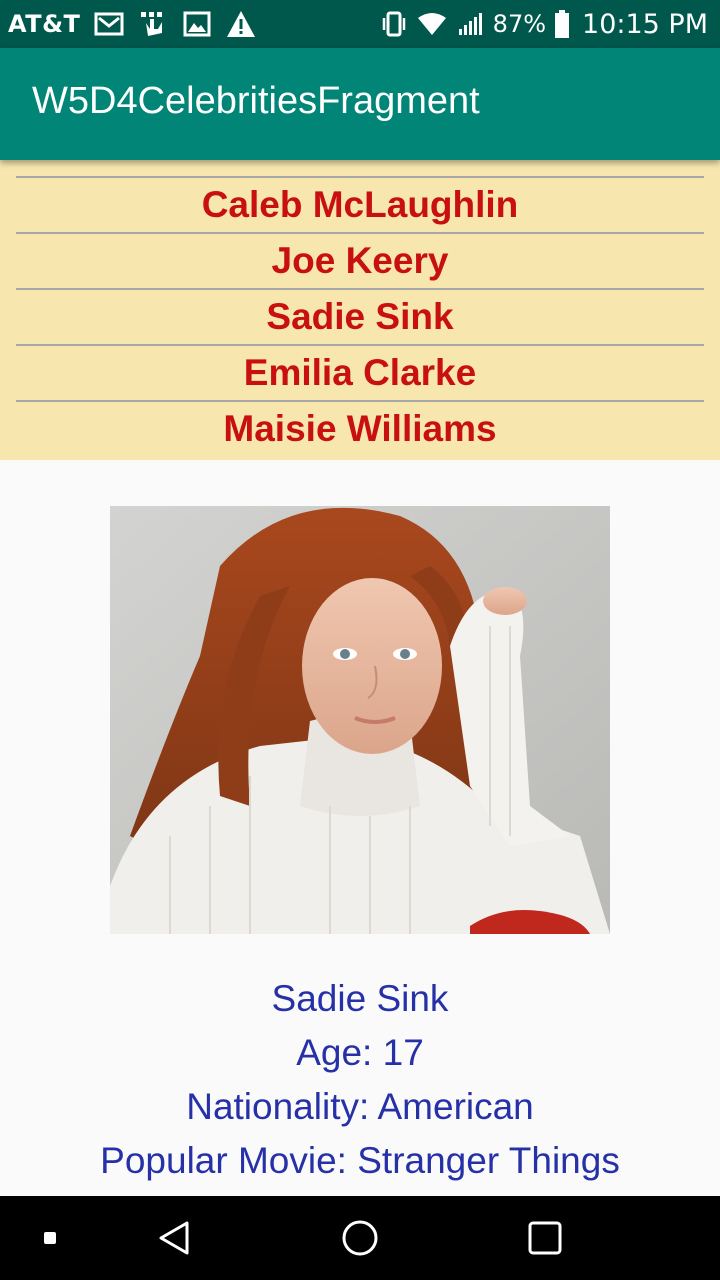 Image resolution: width=720 pixels, height=1280 pixels. What do you see at coordinates (360, 429) in the screenshot?
I see `celebrity-item-maisie-williams: Maisie Williams` at bounding box center [360, 429].